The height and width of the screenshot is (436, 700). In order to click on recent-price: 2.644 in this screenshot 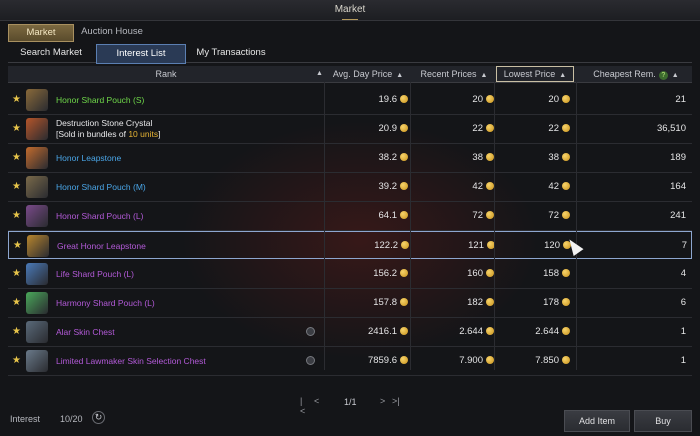, I will do `click(453, 332)`.